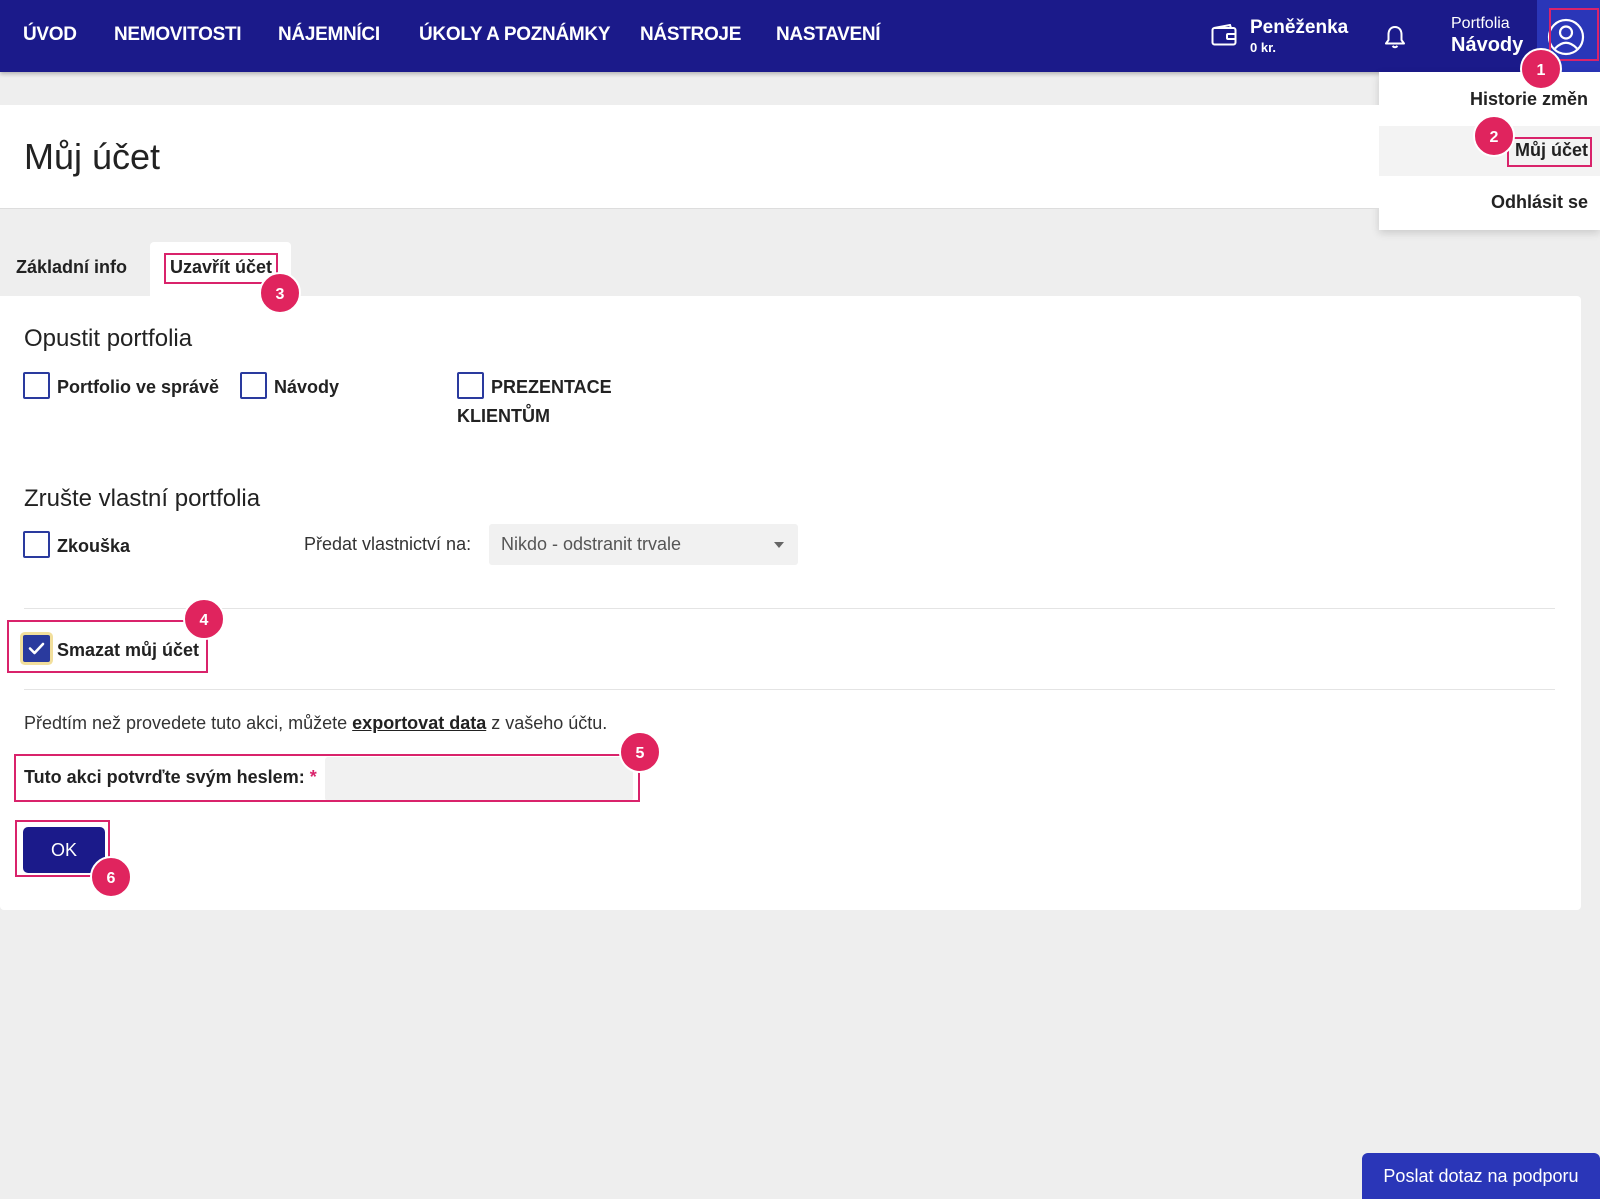 This screenshot has height=1199, width=1600. I want to click on transfer-ownership-label: Předat vlastnictví na:, so click(388, 544).